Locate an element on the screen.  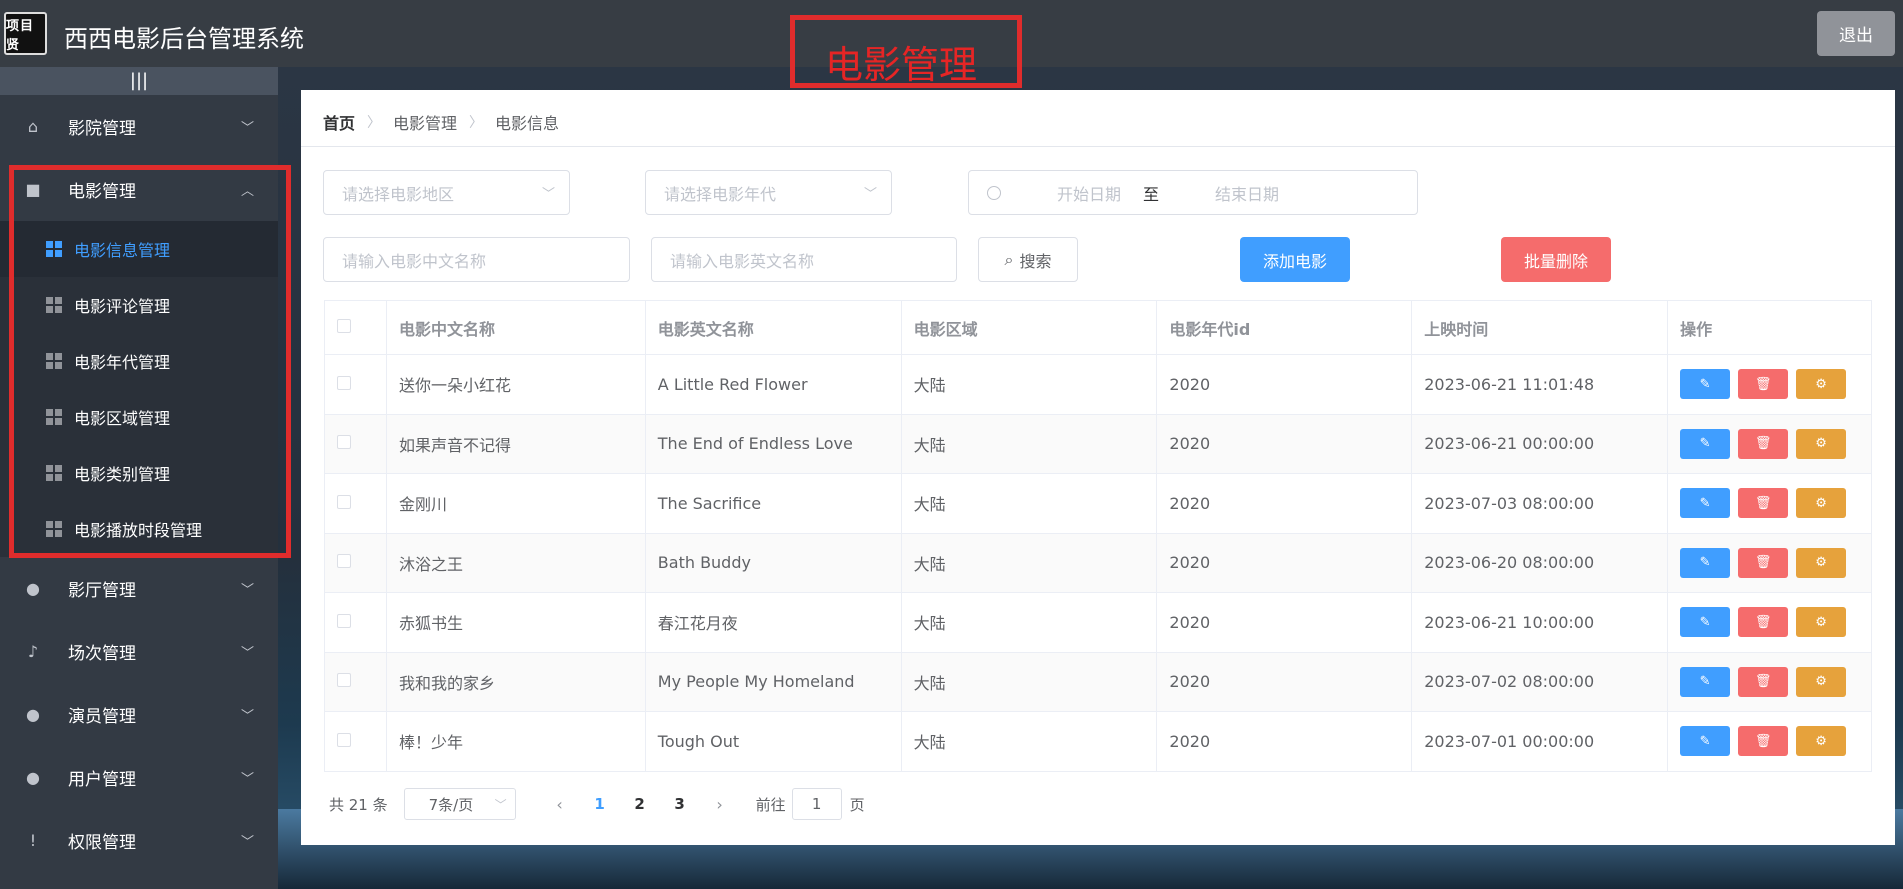
sidebar-item-permission: ! 权限管理 ﹀ is located at coordinates (139, 840).